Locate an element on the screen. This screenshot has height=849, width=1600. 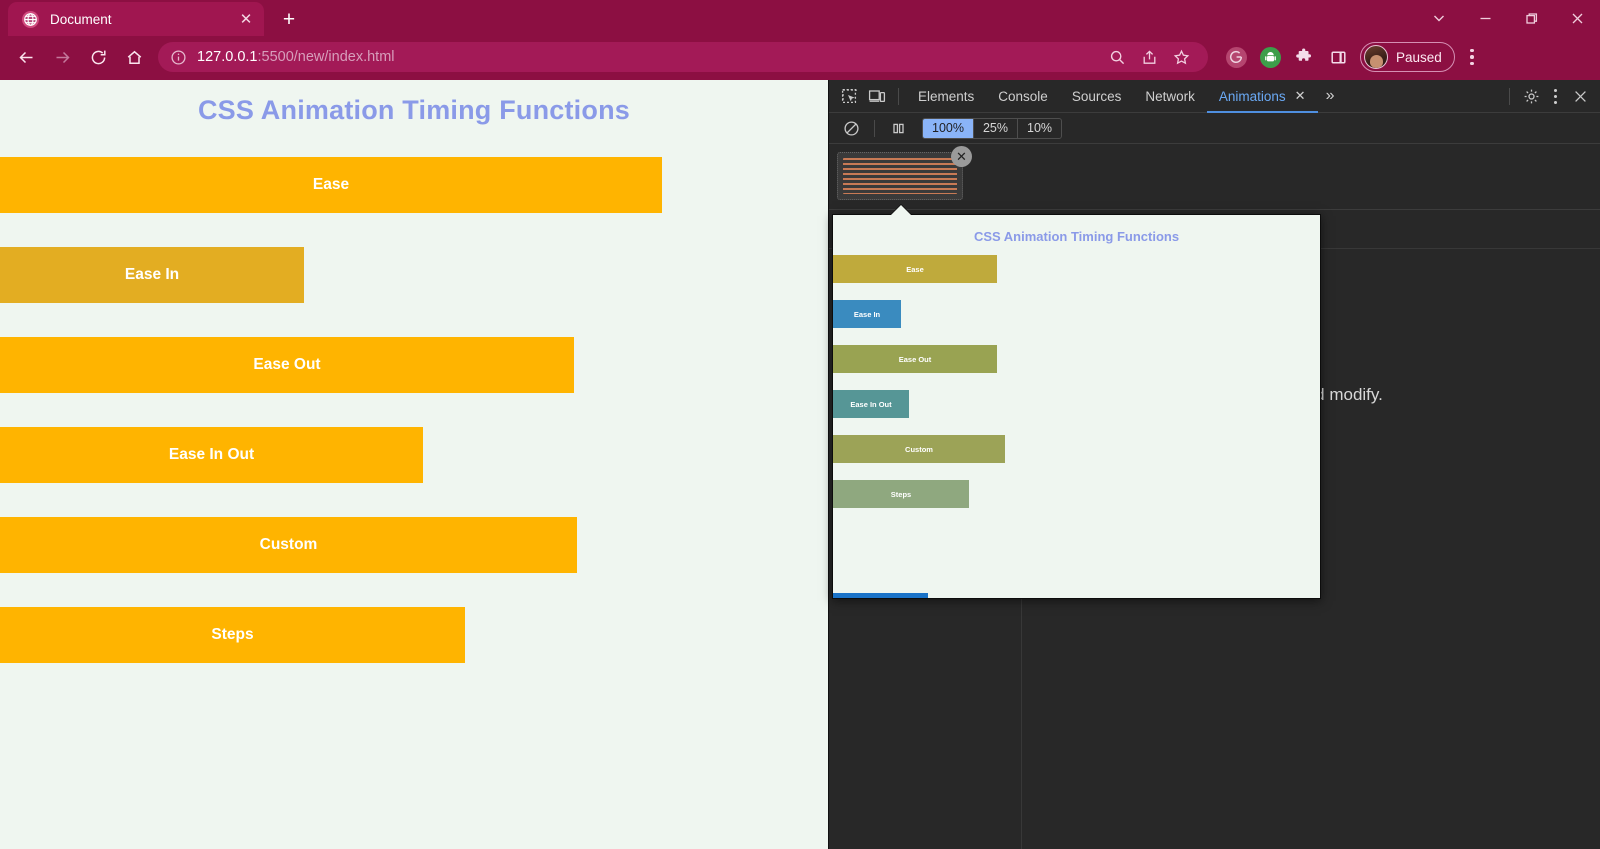
maximize-button is located at coordinates (1531, 18).